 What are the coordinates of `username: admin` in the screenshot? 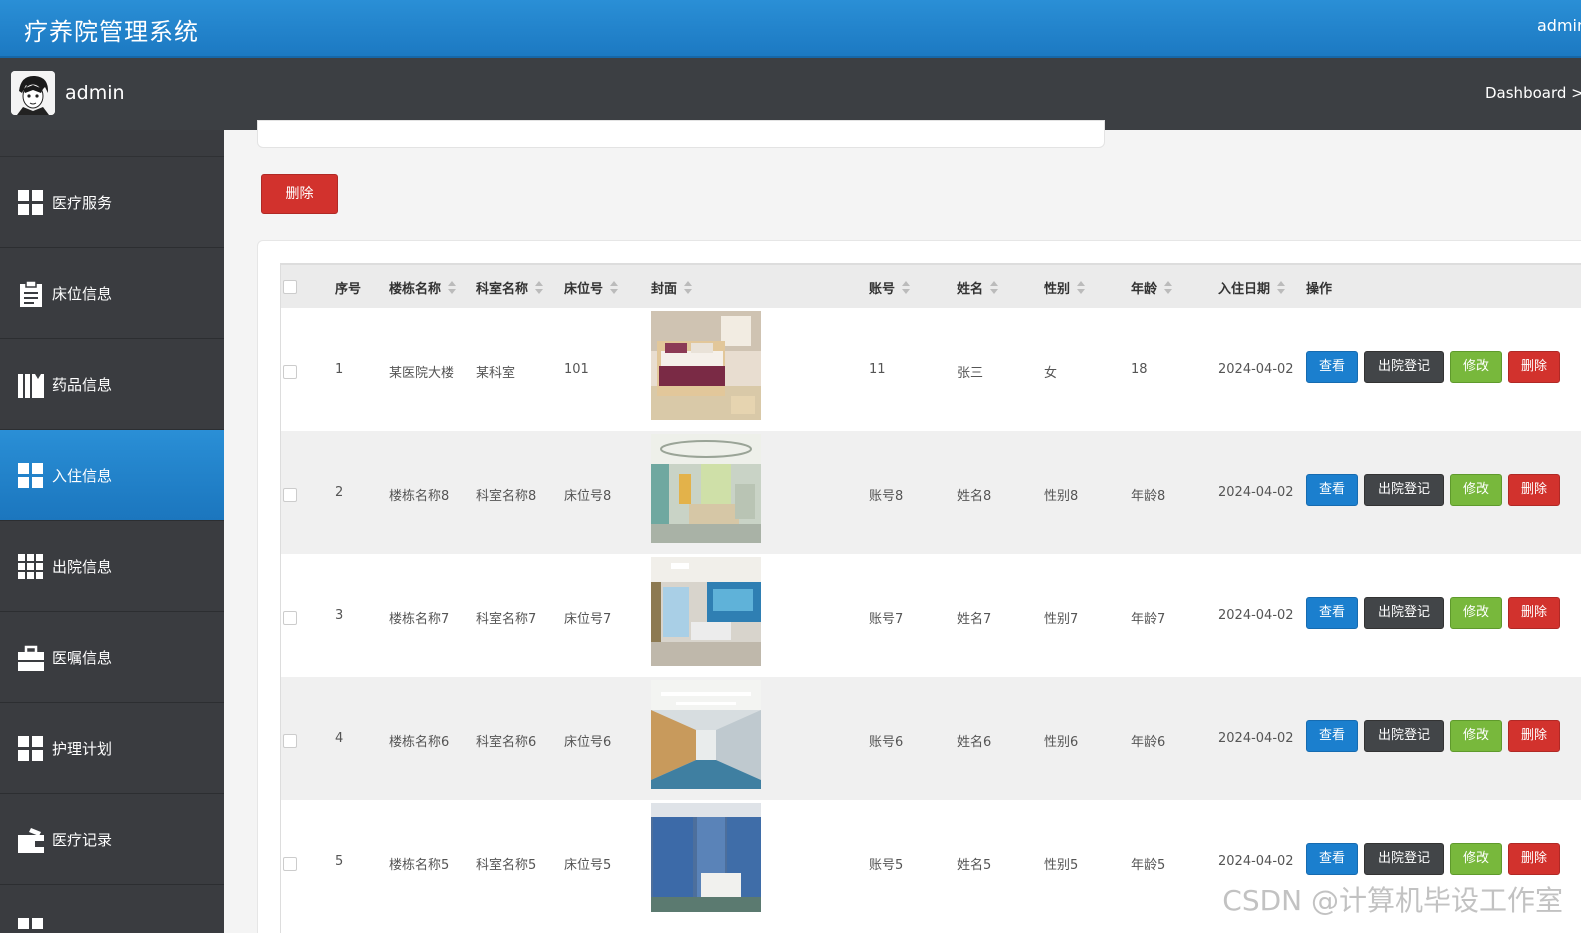 It's located at (95, 93).